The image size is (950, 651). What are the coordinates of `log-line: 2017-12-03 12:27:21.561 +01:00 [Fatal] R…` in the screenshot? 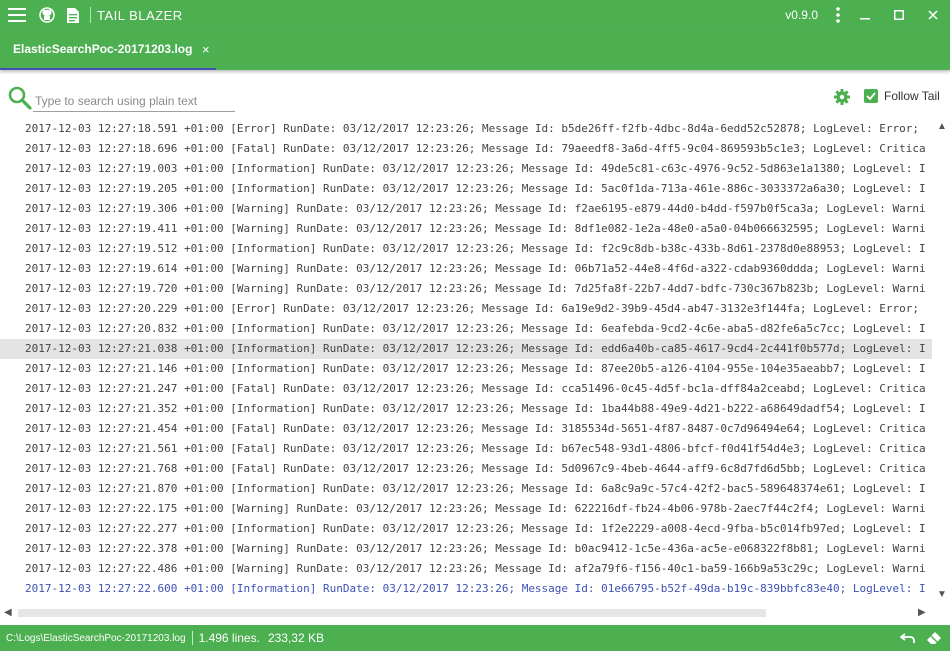 It's located at (466, 449).